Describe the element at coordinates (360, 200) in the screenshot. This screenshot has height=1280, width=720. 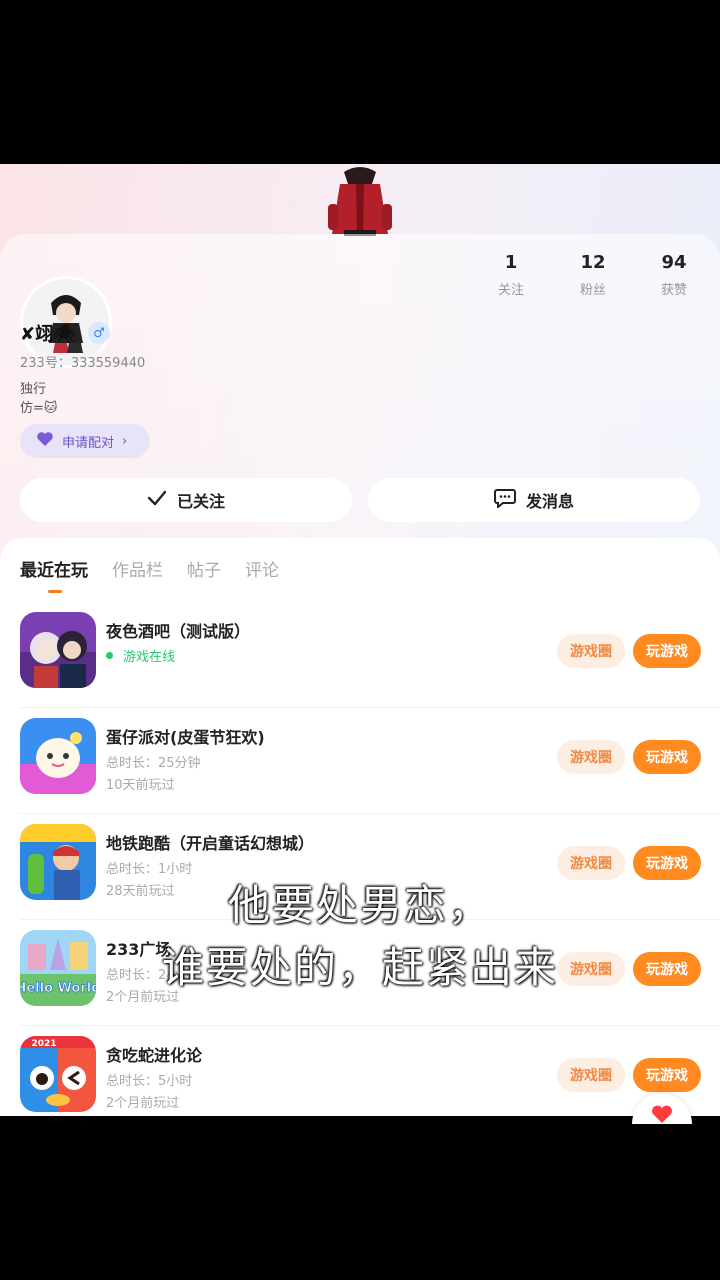
I see `character-figure` at that location.